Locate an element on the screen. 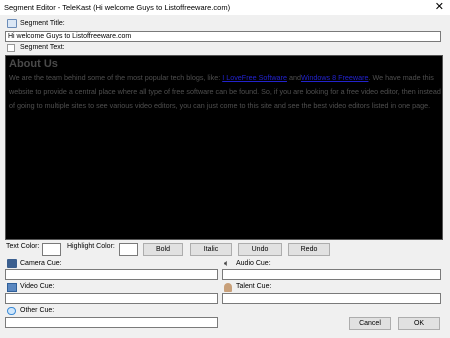  speaker-icon: 🔈︎ is located at coordinates (227, 263).